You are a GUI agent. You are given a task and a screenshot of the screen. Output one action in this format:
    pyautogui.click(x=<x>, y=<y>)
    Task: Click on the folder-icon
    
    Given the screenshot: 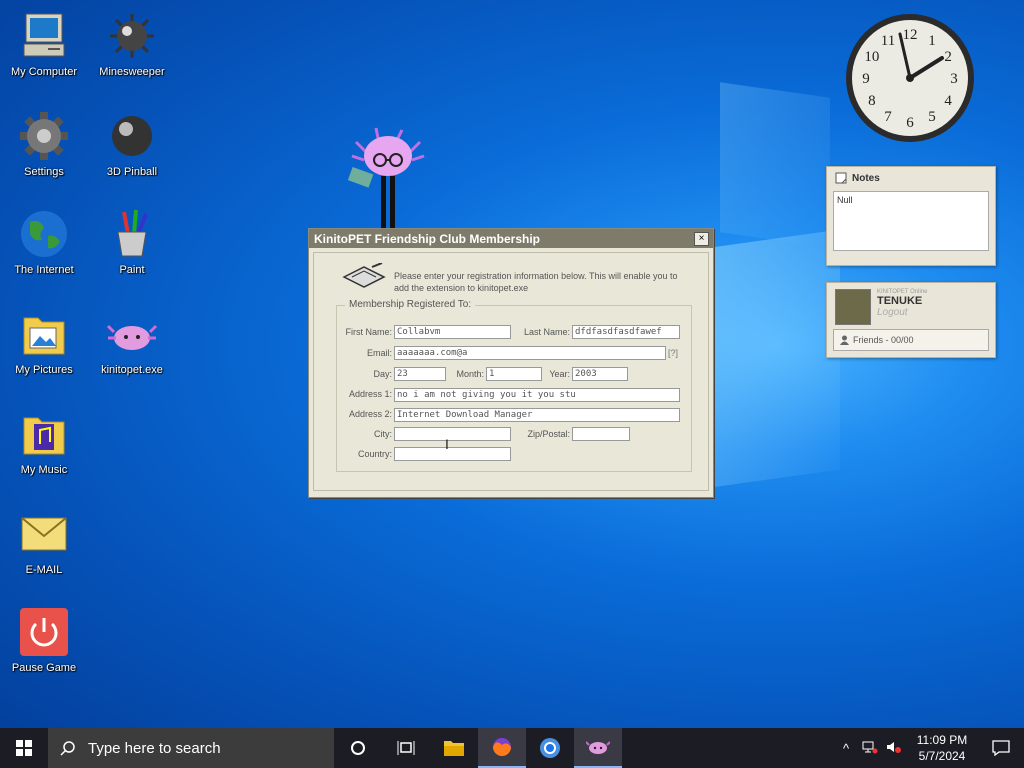 What is the action you would take?
    pyautogui.click(x=454, y=748)
    